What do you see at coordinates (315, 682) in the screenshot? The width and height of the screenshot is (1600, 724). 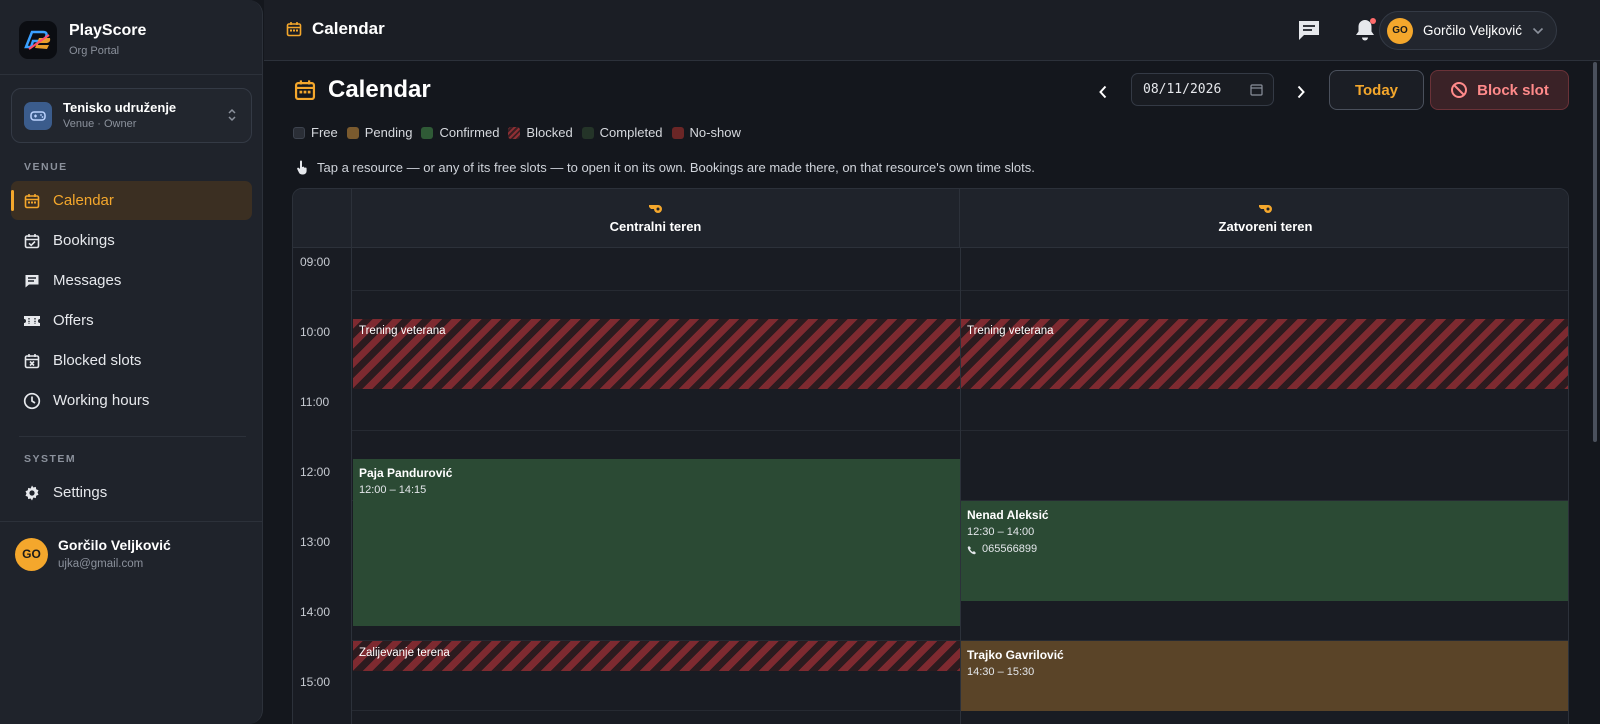 I see `time-label: 15:00` at bounding box center [315, 682].